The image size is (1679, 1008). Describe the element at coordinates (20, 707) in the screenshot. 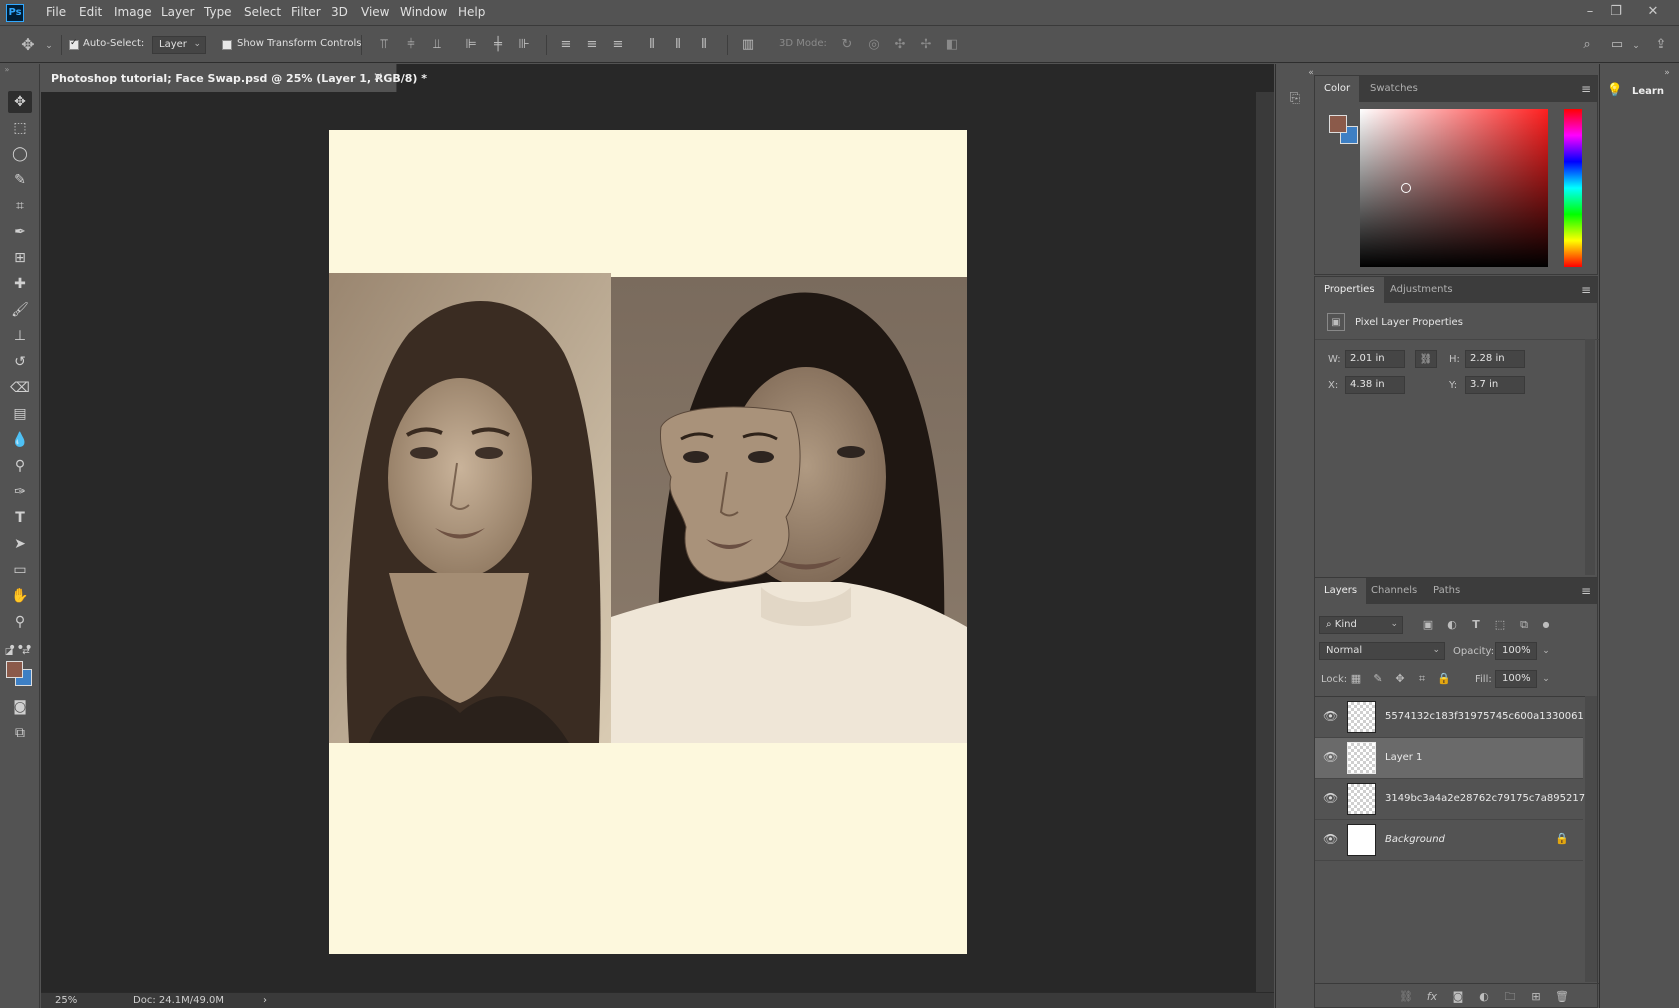

I see `quick-mask-icon: ◙` at that location.